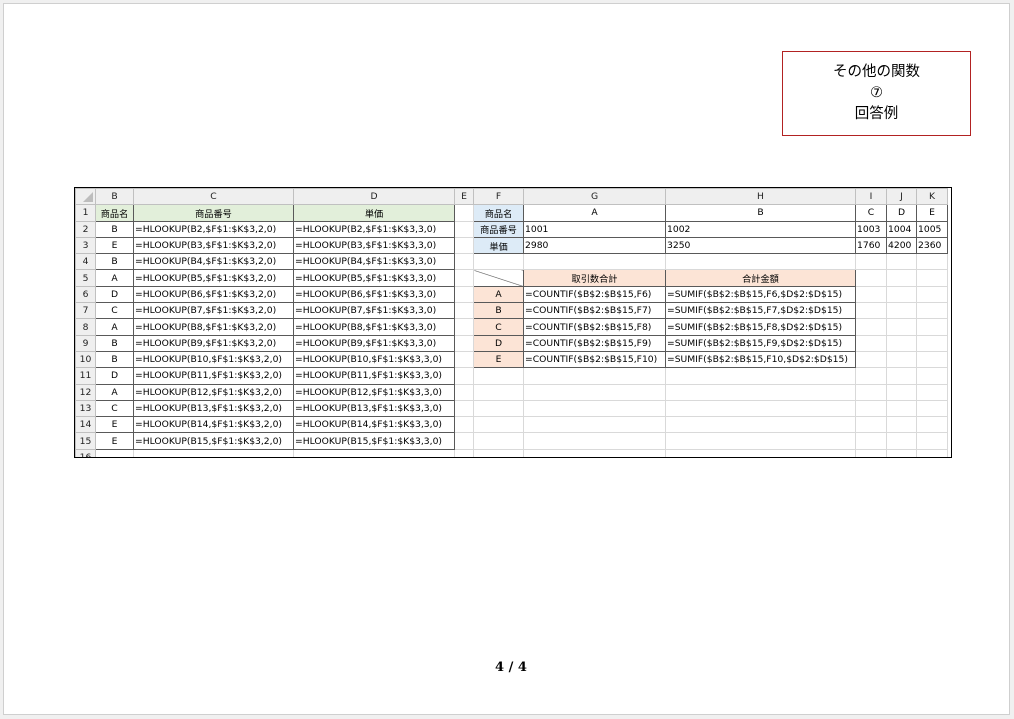  What do you see at coordinates (871, 245) in the screenshot?
I see `lookup-price-cell: 1760` at bounding box center [871, 245].